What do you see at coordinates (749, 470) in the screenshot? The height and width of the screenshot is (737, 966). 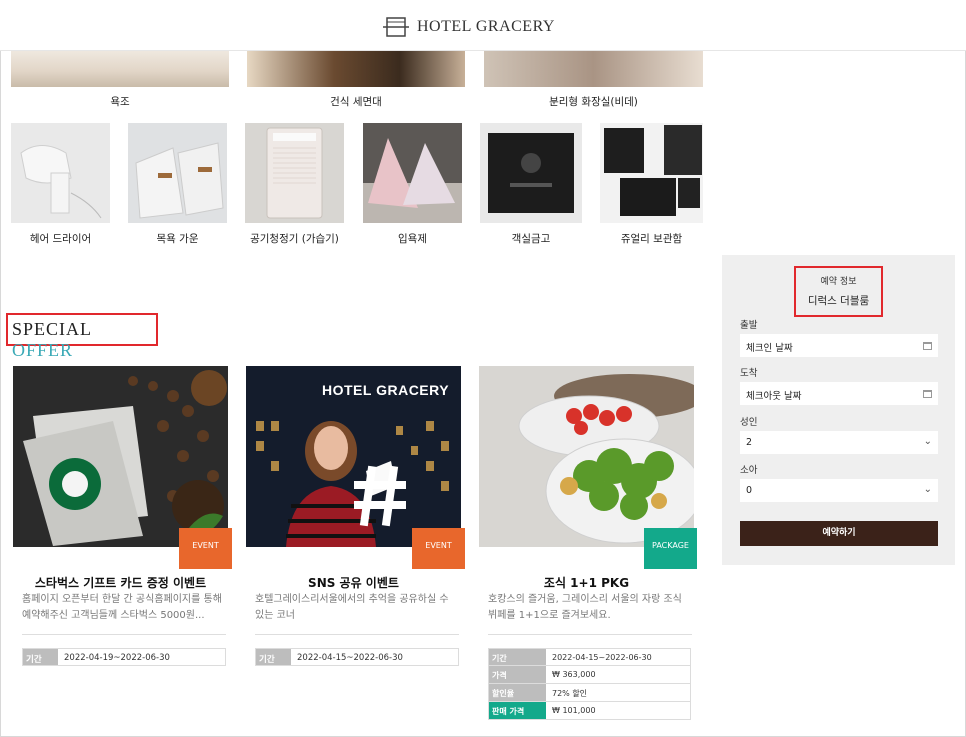 I see `children-label: 소아` at bounding box center [749, 470].